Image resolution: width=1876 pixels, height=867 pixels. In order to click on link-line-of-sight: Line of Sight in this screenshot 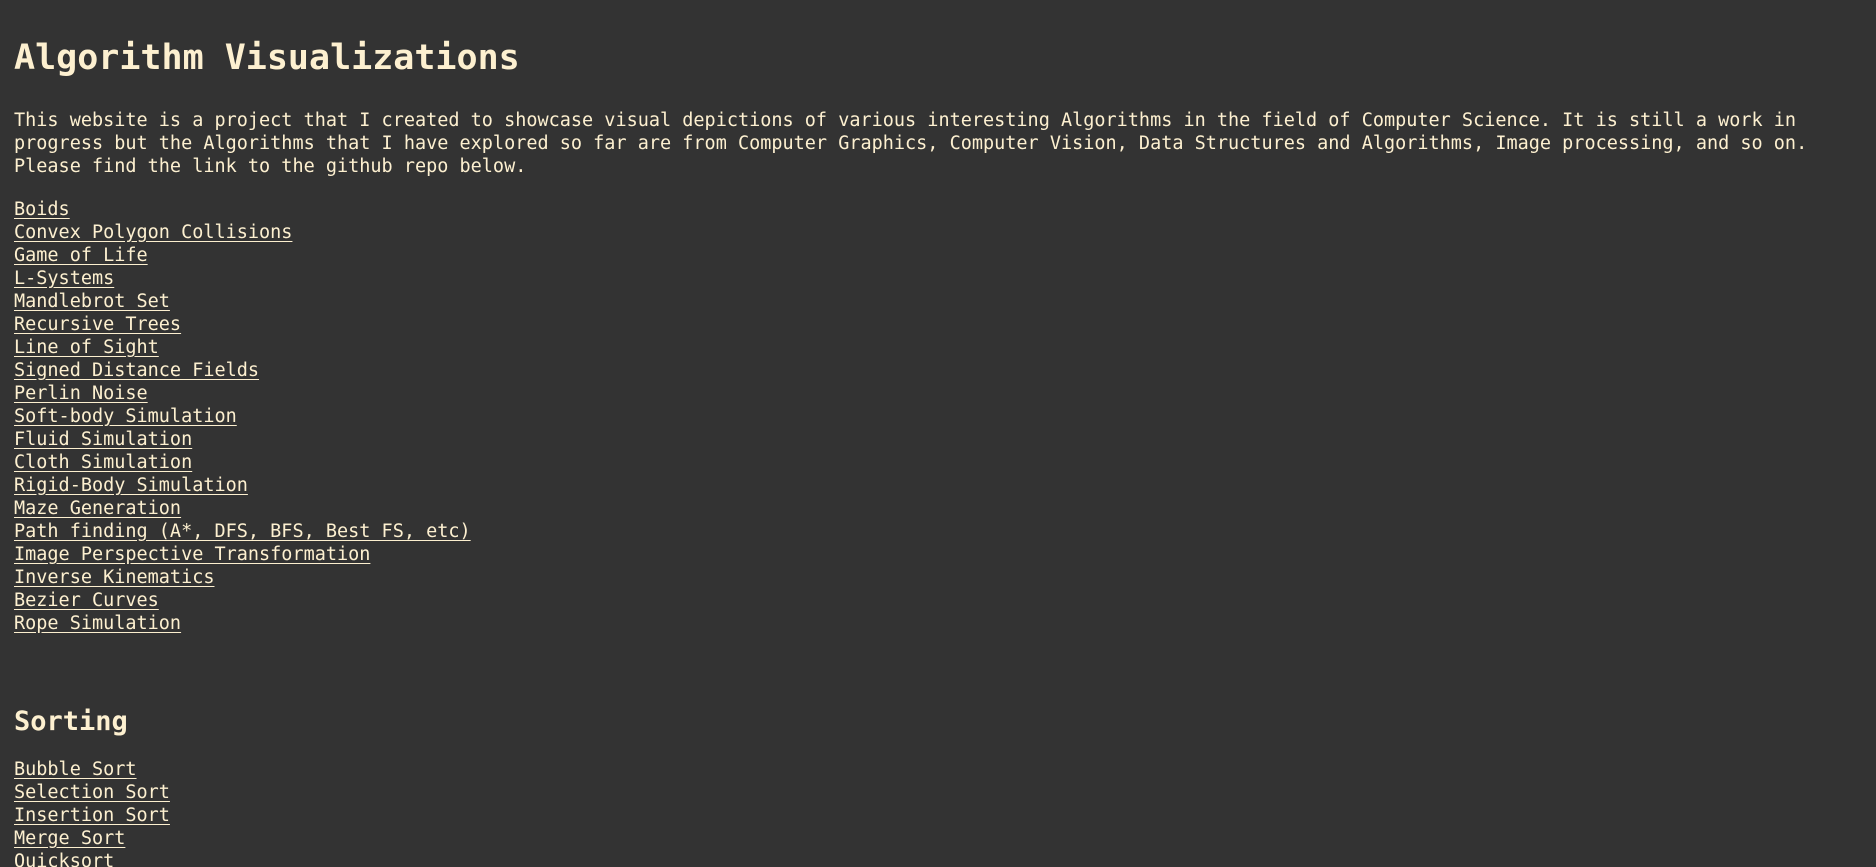, I will do `click(86, 347)`.